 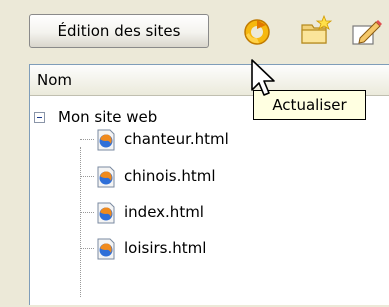 What do you see at coordinates (265, 80) in the screenshot?
I see `mouse-pointer-icon` at bounding box center [265, 80].